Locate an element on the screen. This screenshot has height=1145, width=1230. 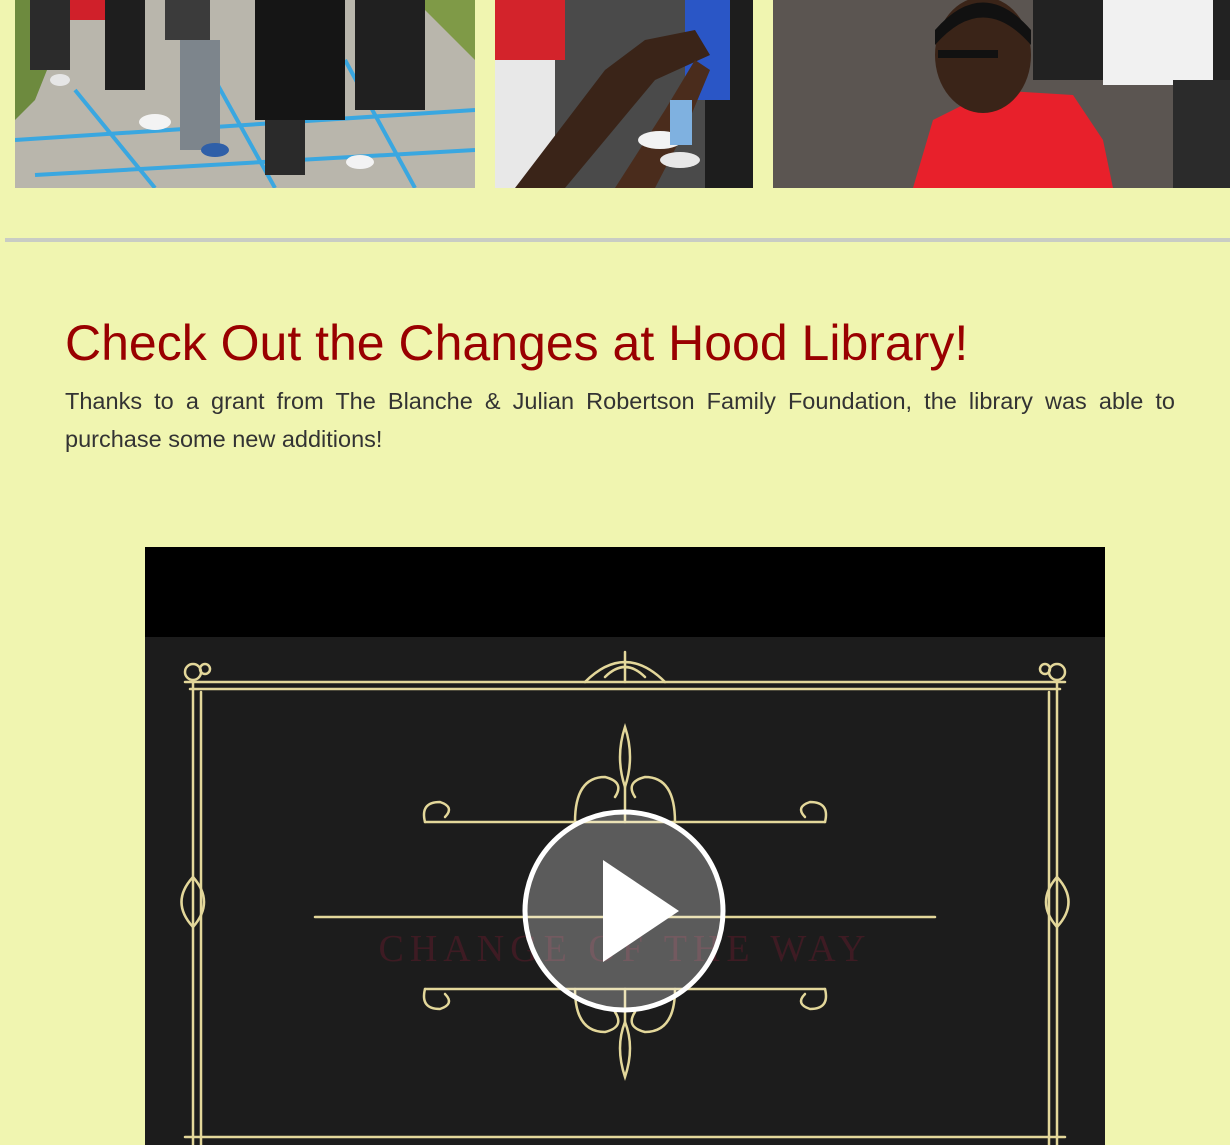
play-button is located at coordinates (624, 911).